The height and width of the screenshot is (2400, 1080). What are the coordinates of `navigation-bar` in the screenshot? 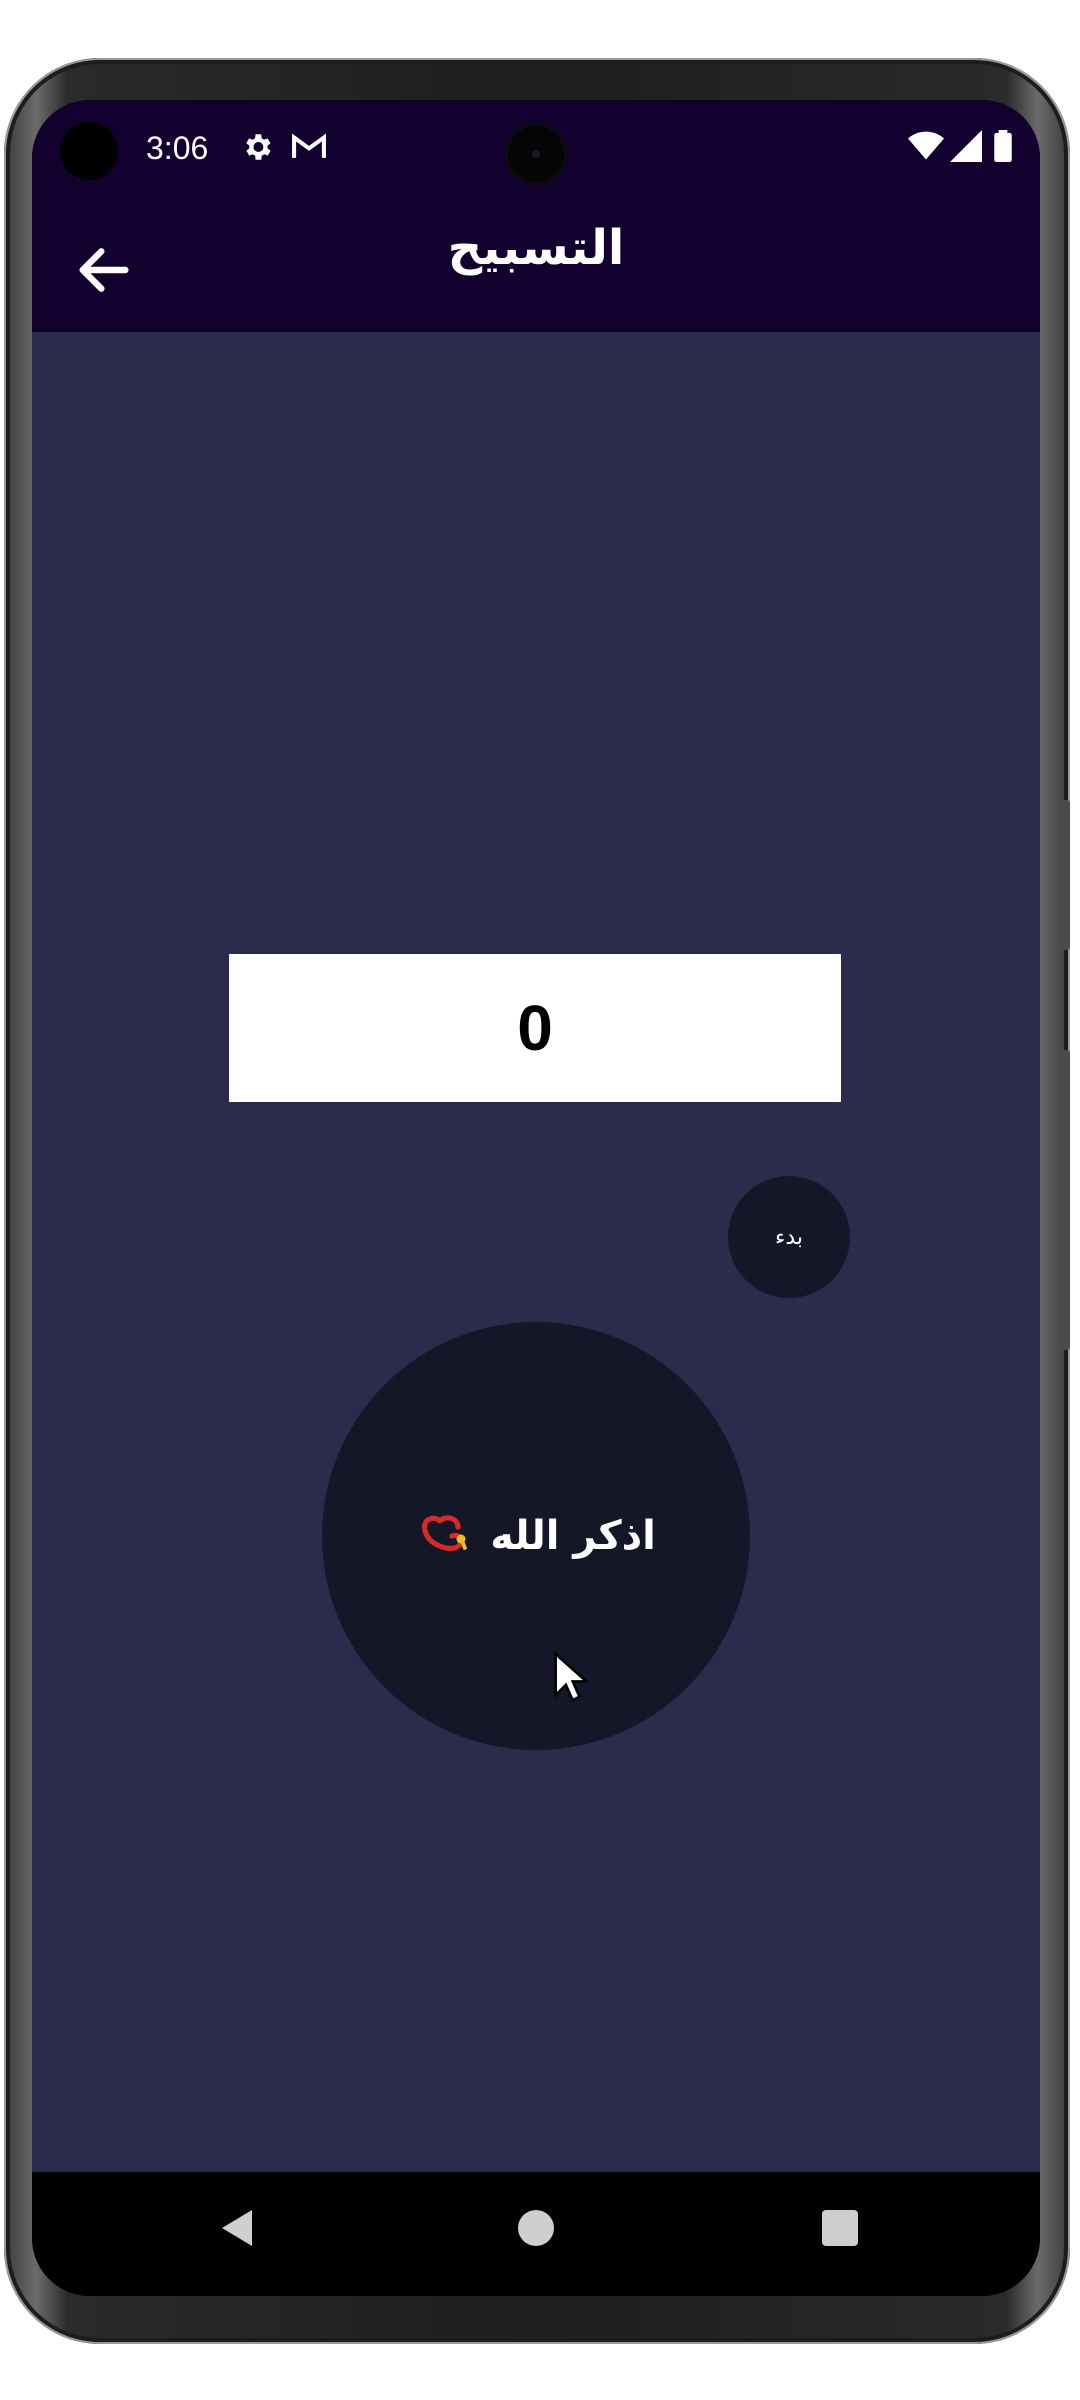 It's located at (536, 2234).